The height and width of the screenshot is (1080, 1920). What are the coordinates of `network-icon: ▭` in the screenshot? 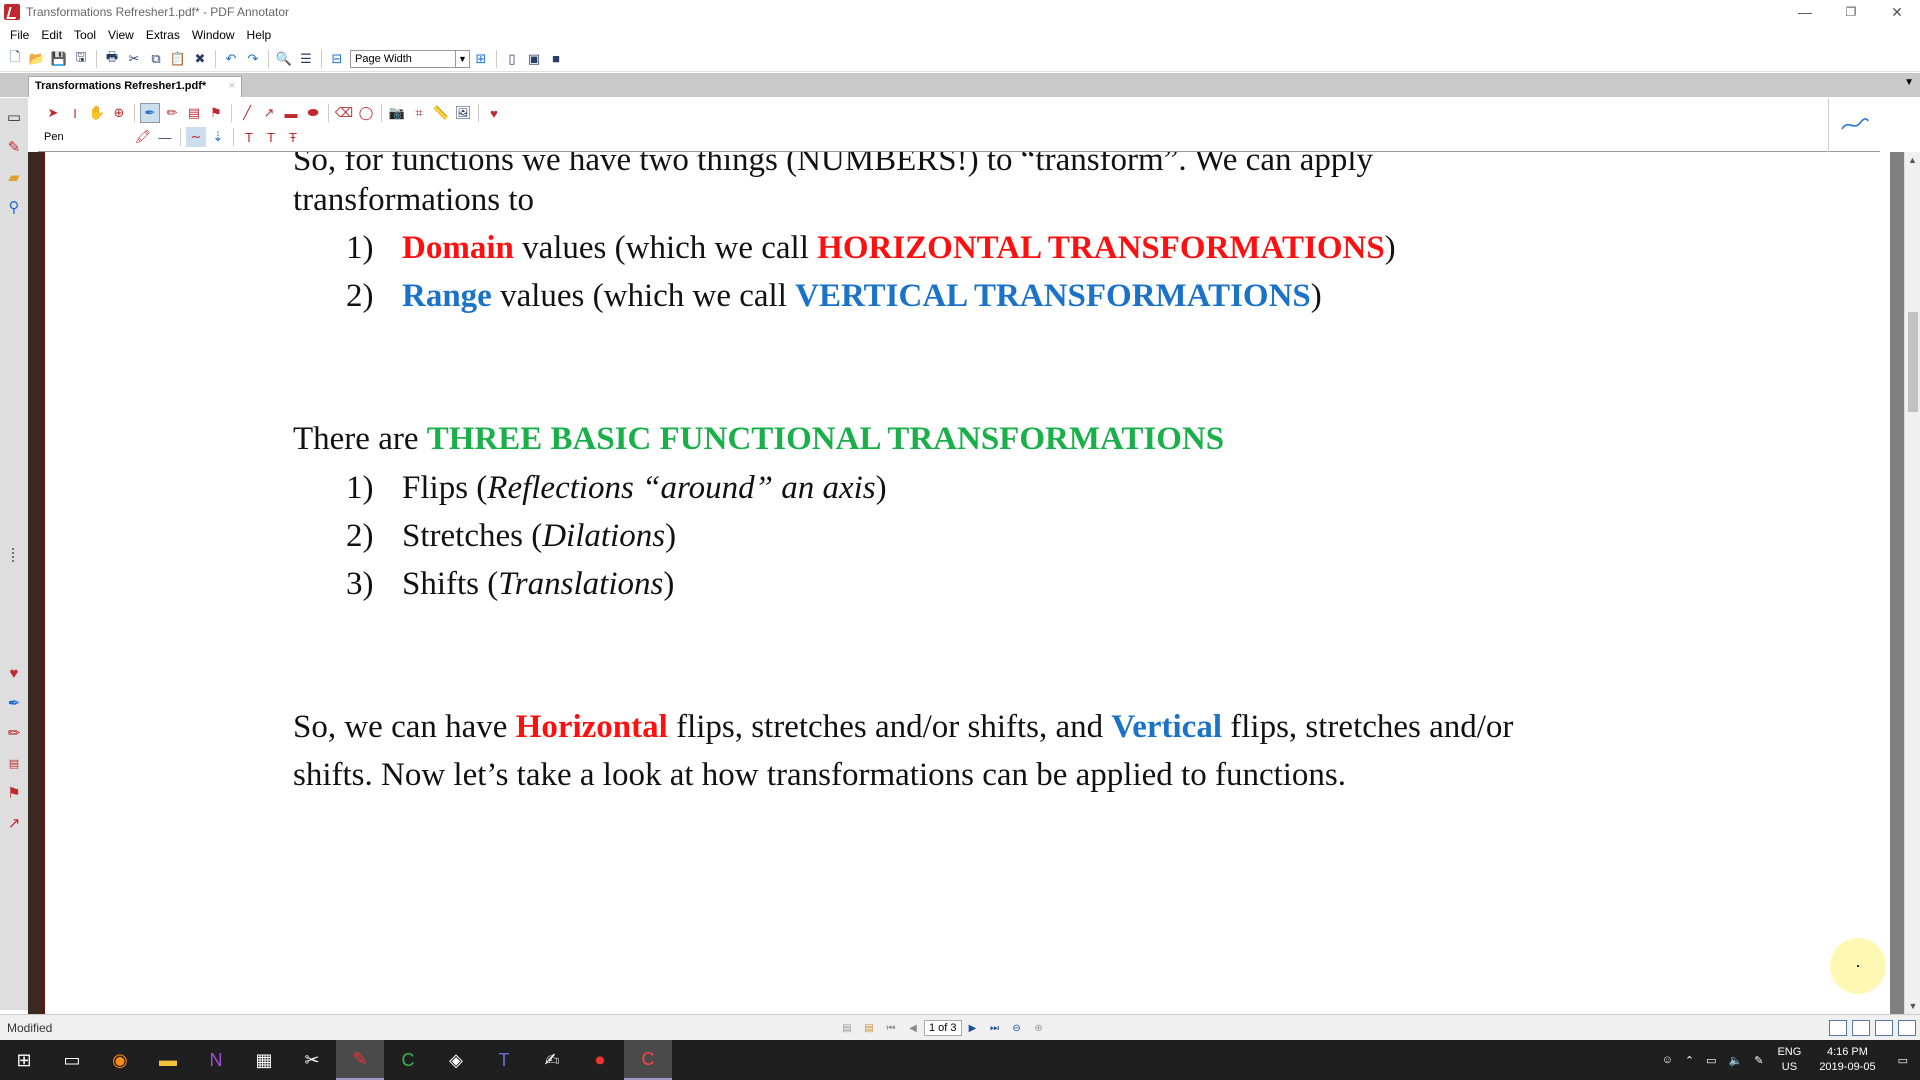 It's located at (1711, 1060).